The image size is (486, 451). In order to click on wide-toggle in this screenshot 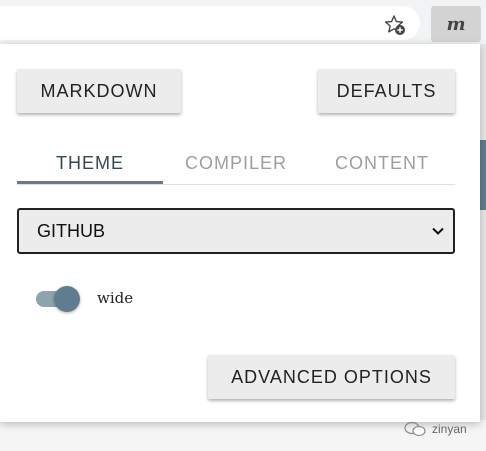, I will do `click(58, 299)`.